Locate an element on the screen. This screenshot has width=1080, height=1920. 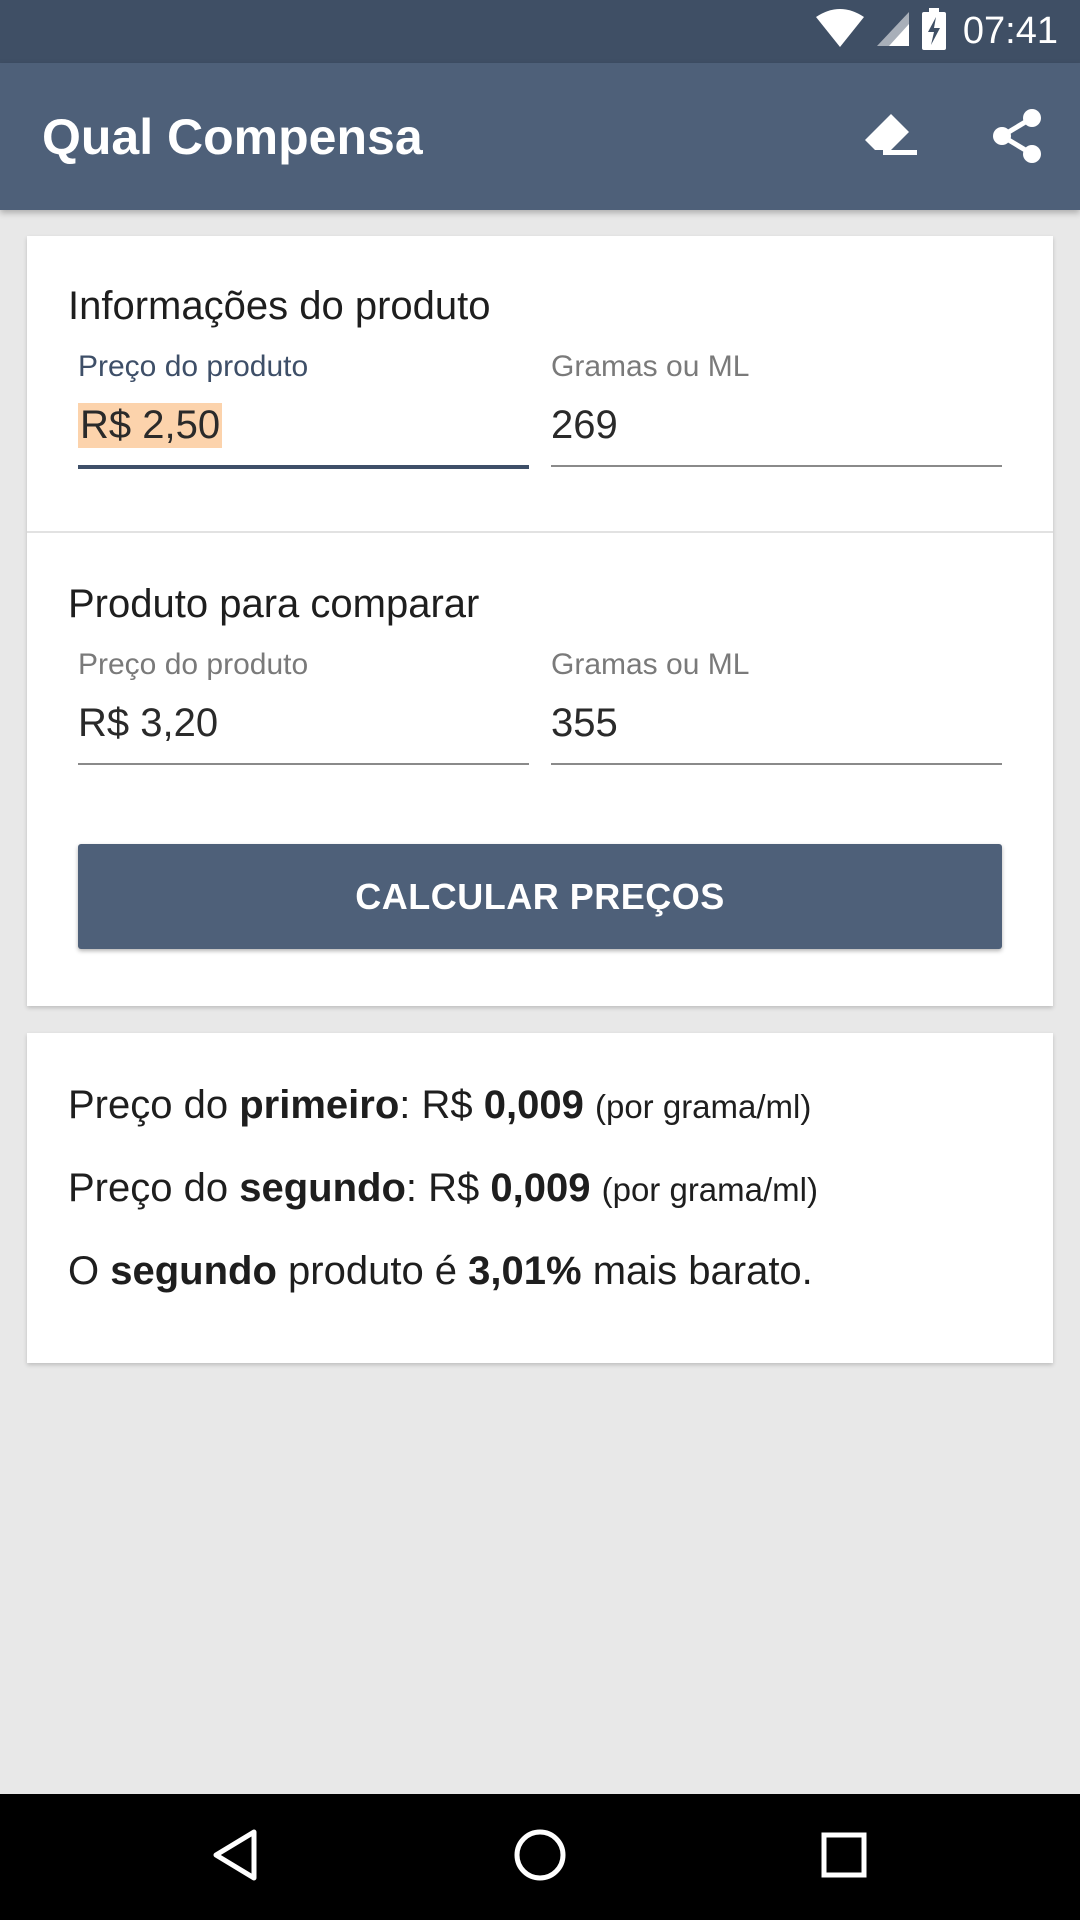
signal-icon is located at coordinates (893, 31).